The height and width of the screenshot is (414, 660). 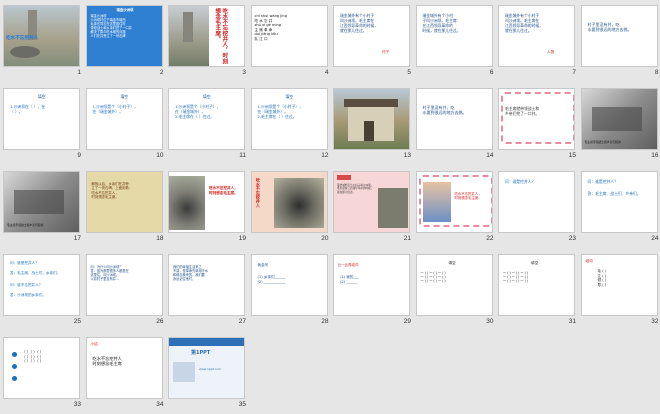 What do you see at coordinates (191, 273) in the screenshot?
I see `slide-text: 我们的幸福生活来之 不易，是革命先辈用汗水 和鲜血换来的，我们要 永远记住他们。` at bounding box center [191, 273].